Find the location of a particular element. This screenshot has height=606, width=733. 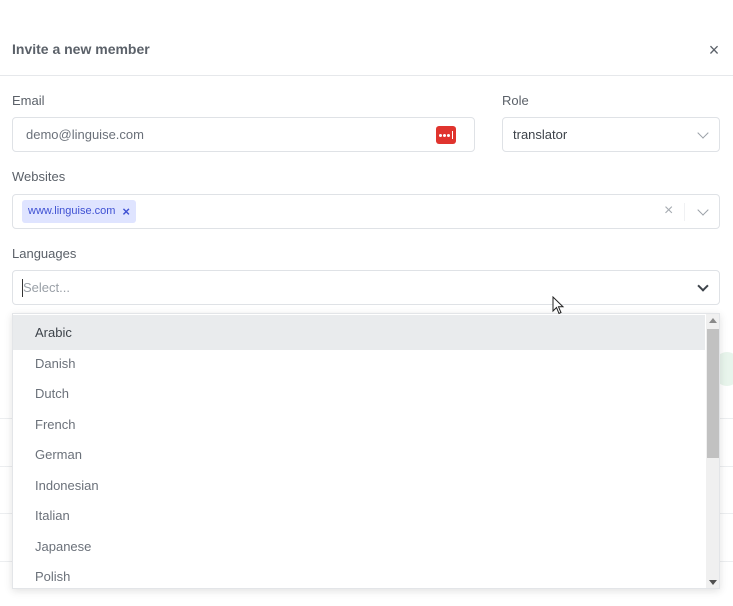

remove-tag-icon: × is located at coordinates (126, 211).